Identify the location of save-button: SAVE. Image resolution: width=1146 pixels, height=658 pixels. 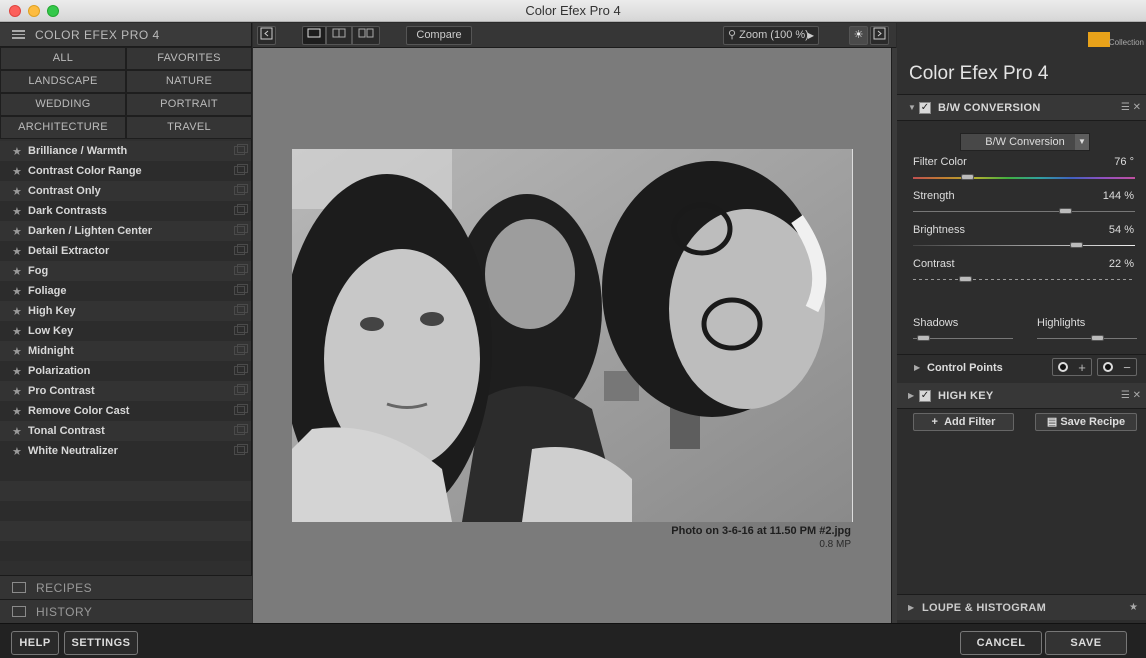
(1086, 643).